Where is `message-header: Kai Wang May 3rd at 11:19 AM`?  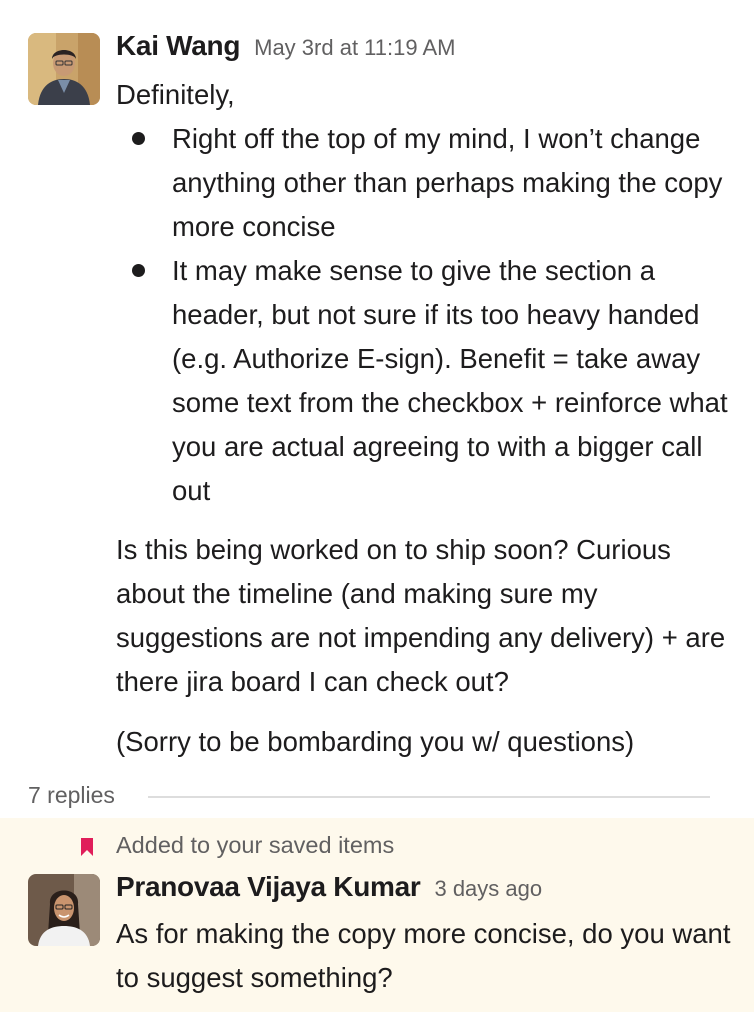
message-header: Kai Wang May 3rd at 11:19 AM is located at coordinates (286, 46).